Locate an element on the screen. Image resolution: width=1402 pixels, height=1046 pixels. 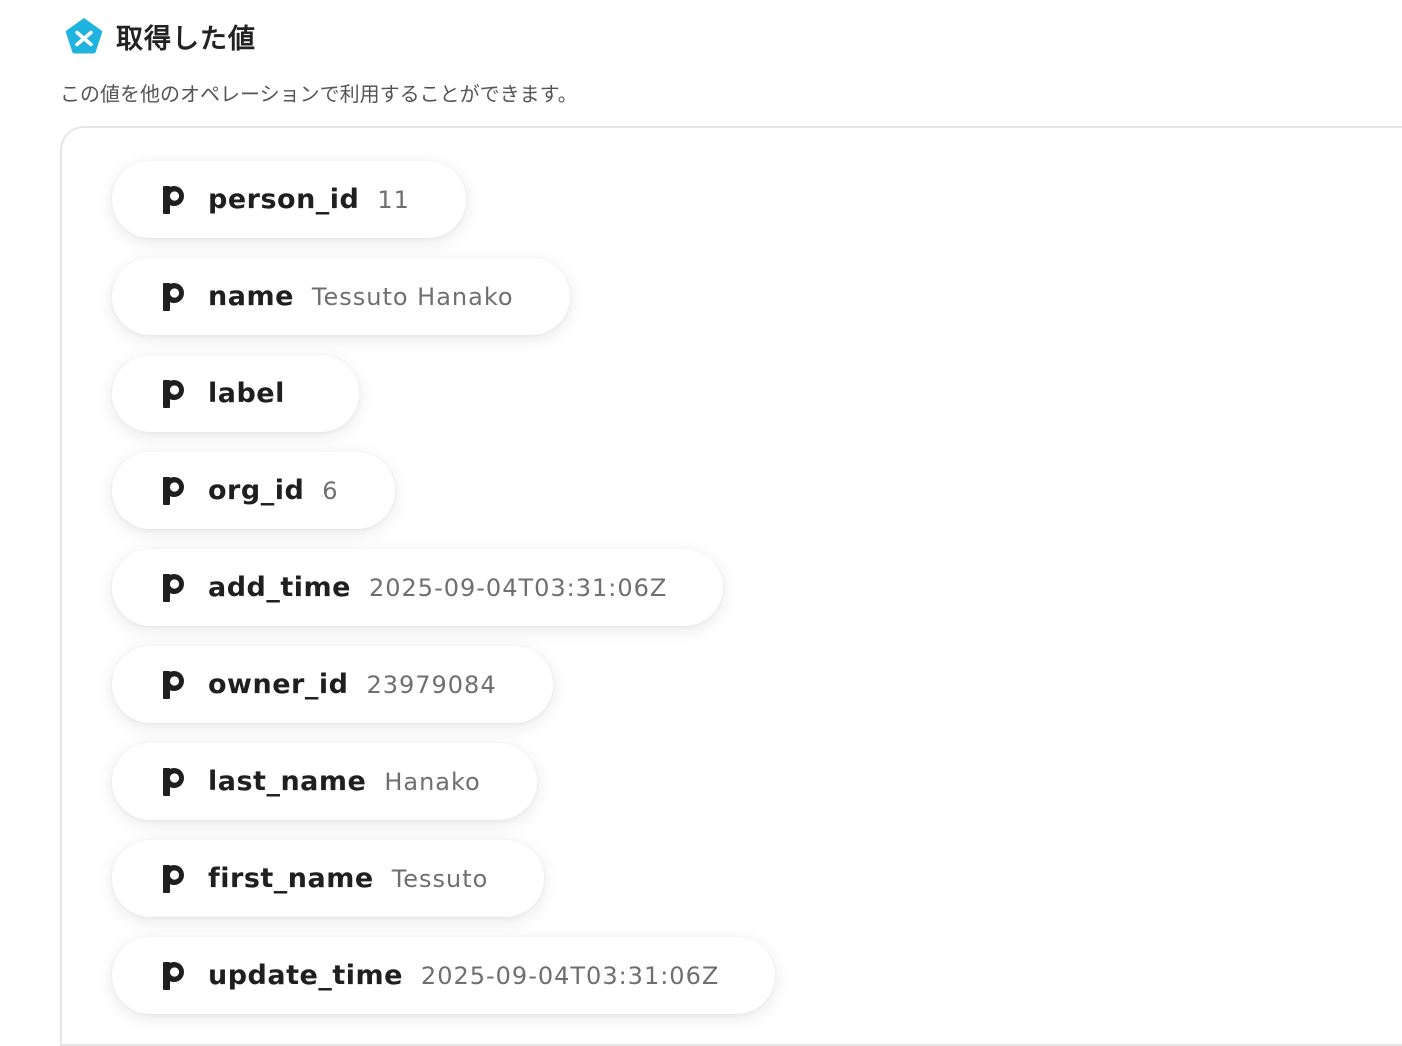
value-pill-name: name Tessuto Hanako is located at coordinates (341, 296).